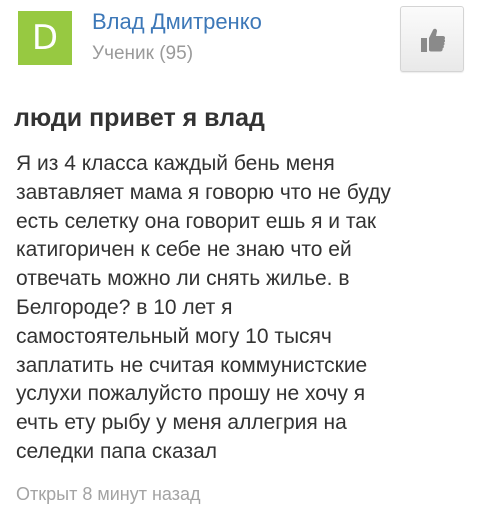  What do you see at coordinates (177, 22) in the screenshot?
I see `author-name: Влад Дмитренко` at bounding box center [177, 22].